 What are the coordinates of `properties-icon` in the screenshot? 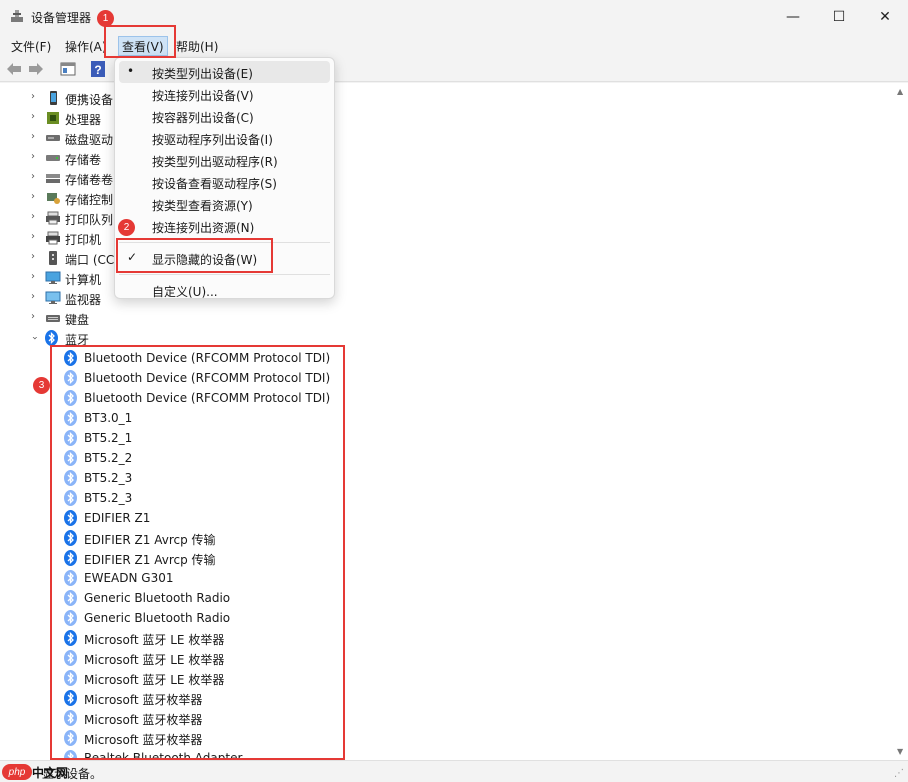 It's located at (68, 69).